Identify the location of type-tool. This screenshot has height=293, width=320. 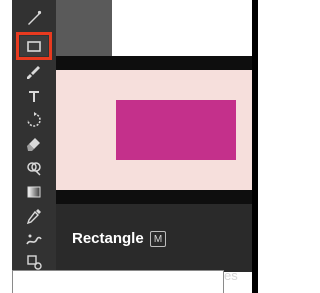
(34, 96).